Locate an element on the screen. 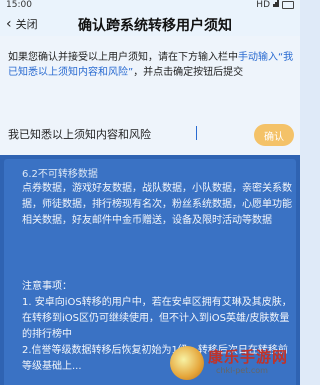 This screenshot has width=320, height=385. watermark: 康乐手游网 chkl-pet.com is located at coordinates (234, 364).